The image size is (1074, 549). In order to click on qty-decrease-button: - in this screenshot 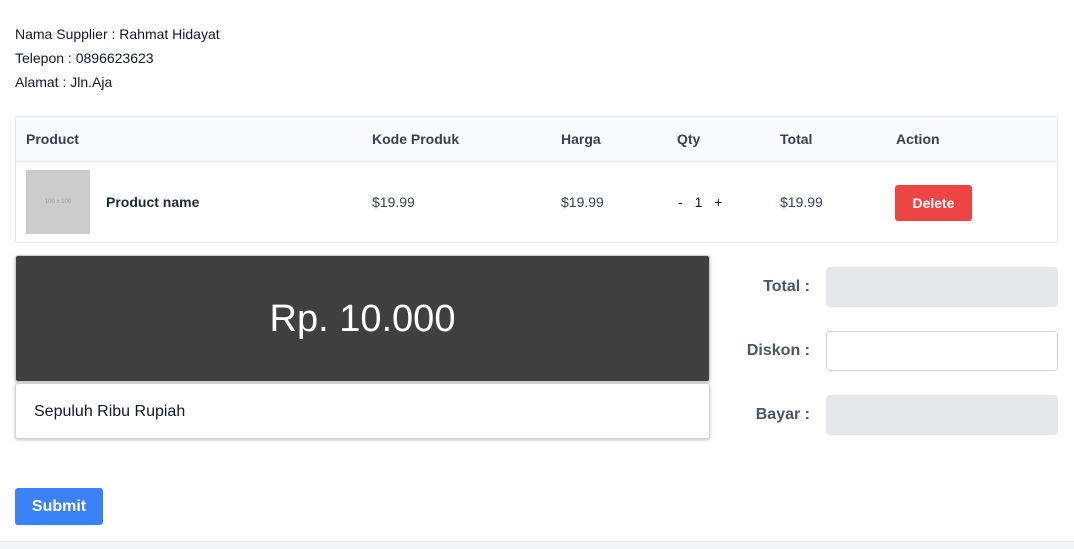, I will do `click(680, 202)`.